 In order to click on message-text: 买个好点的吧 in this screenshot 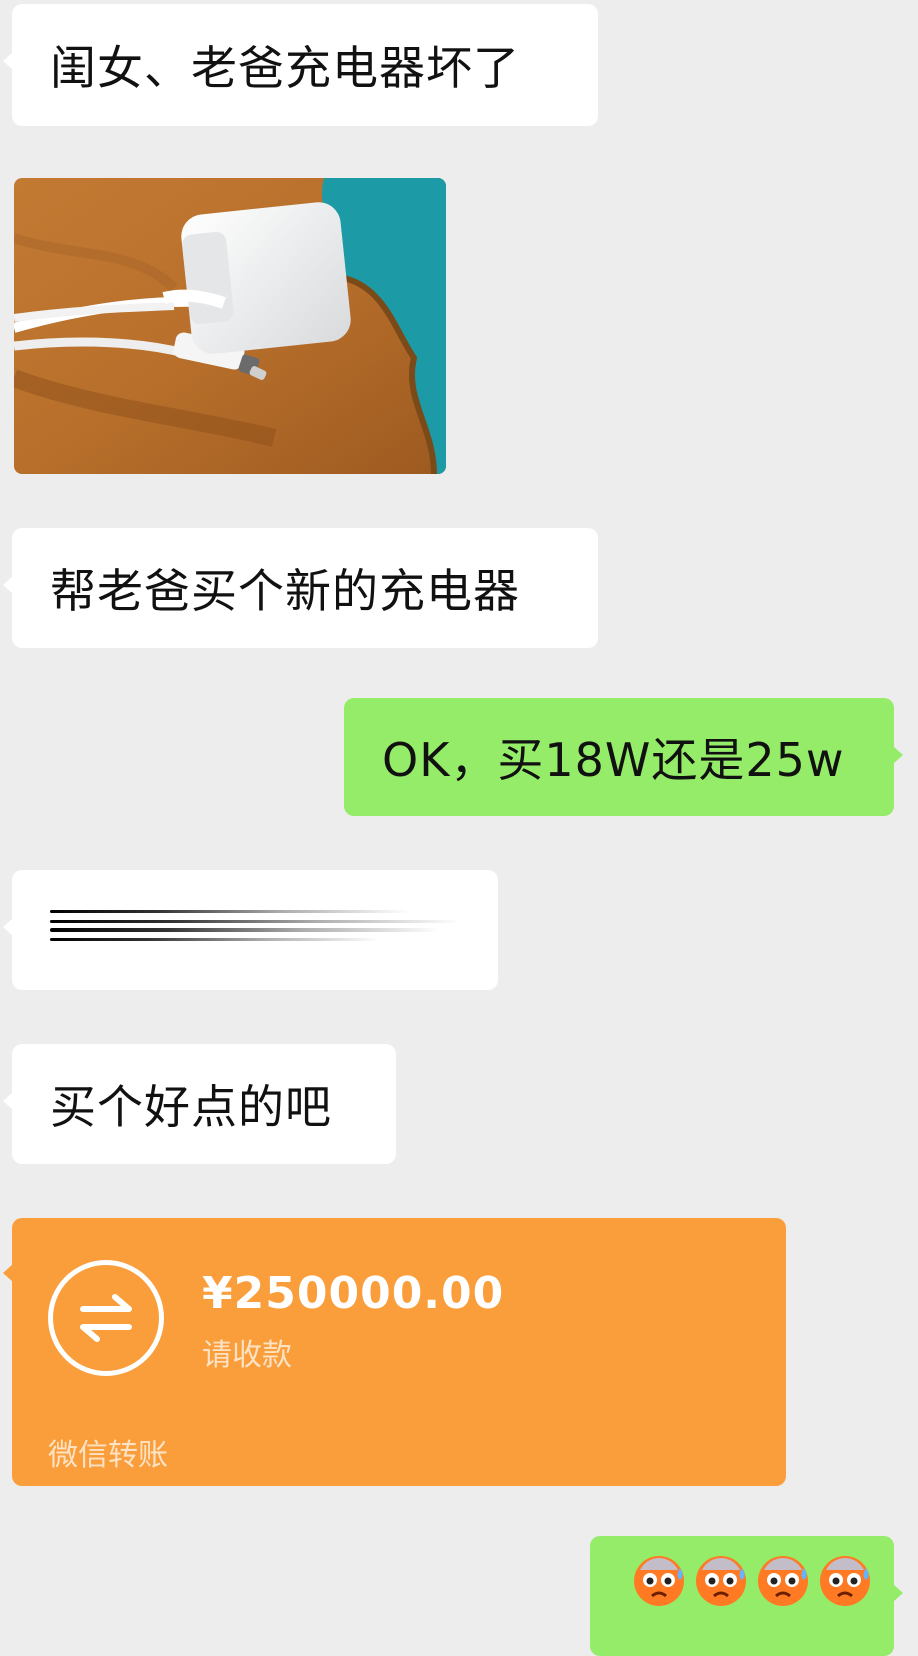, I will do `click(191, 1107)`.